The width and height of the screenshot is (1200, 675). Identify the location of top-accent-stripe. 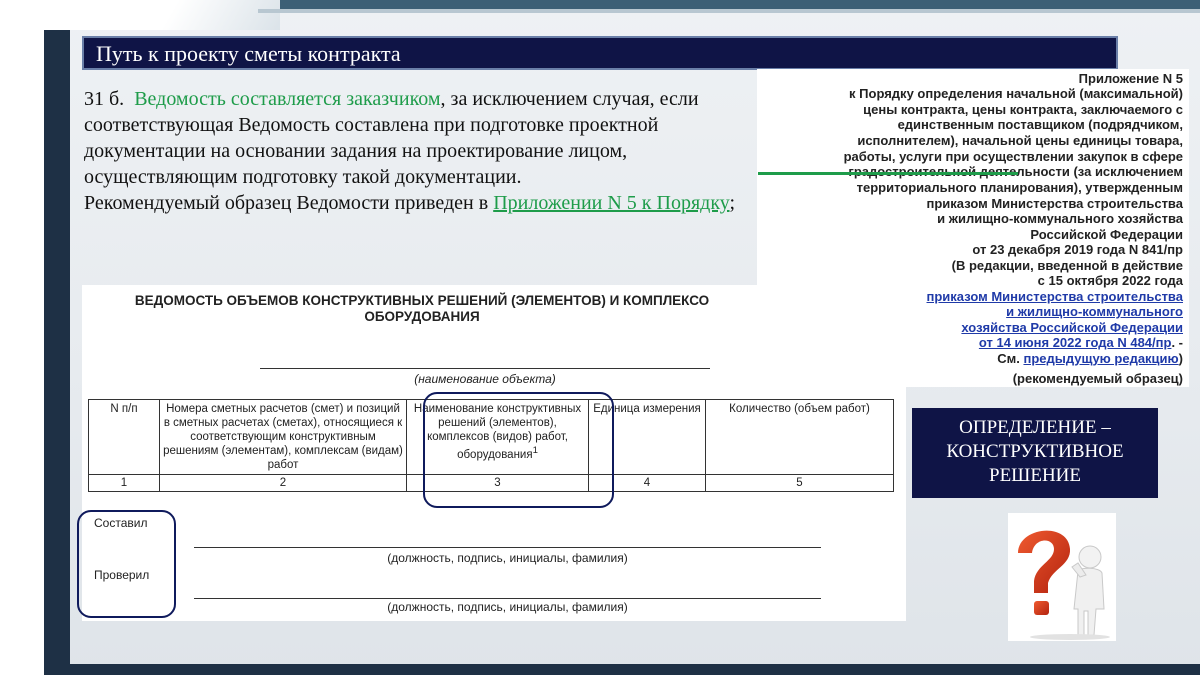
(740, 4).